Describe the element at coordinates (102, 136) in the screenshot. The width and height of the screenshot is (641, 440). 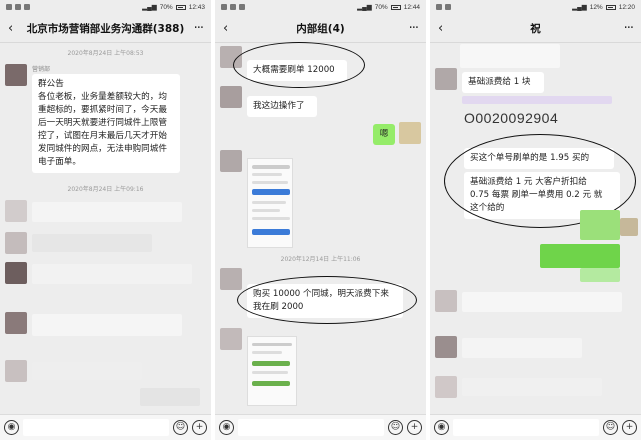
I see `message-line: 控了，试图在月末最后几天才开始` at that location.